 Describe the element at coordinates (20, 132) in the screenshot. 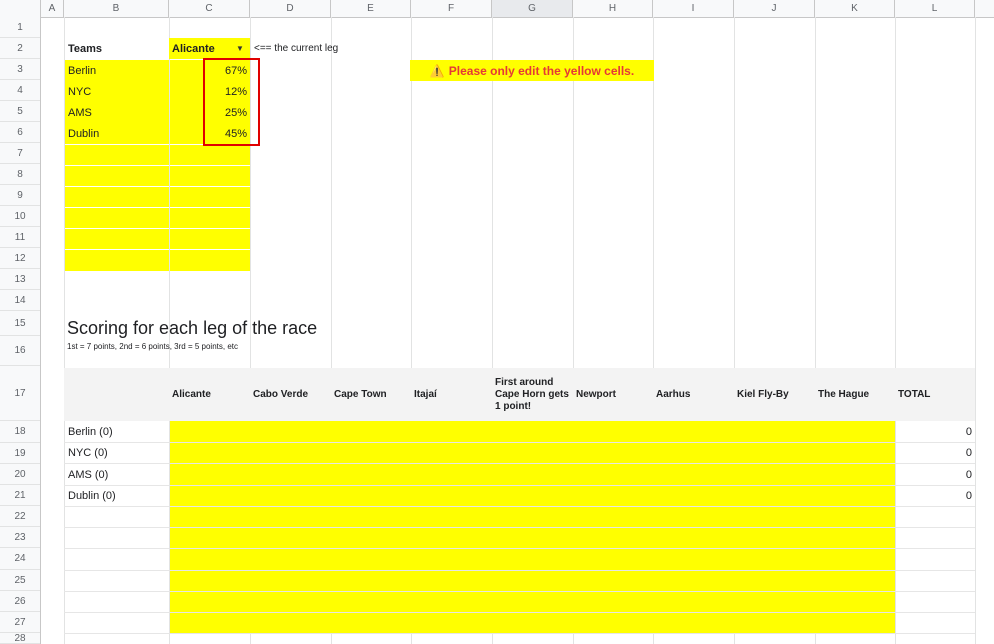

I see `row-header: 6` at that location.